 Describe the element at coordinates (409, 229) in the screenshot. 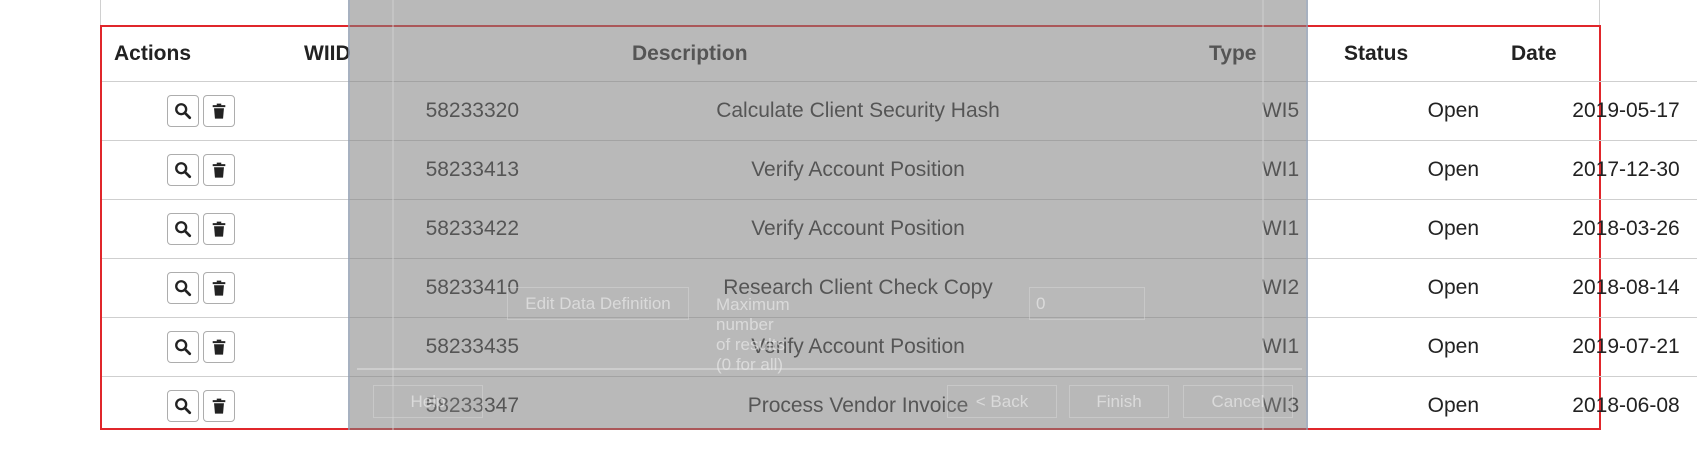

I see `cell-wiid: 58233422` at that location.